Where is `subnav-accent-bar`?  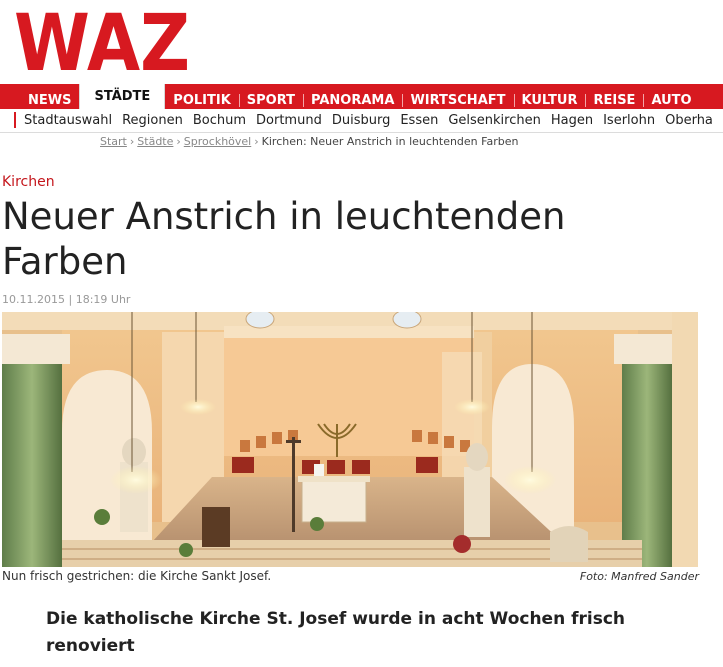 subnav-accent-bar is located at coordinates (15, 120).